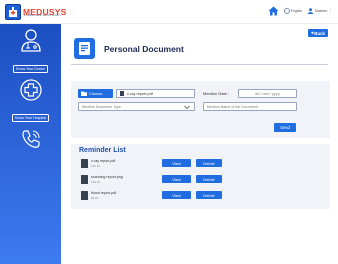 The height and width of the screenshot is (264, 338). I want to click on date-placeholder: dd / mm / yyyy, so click(267, 93).